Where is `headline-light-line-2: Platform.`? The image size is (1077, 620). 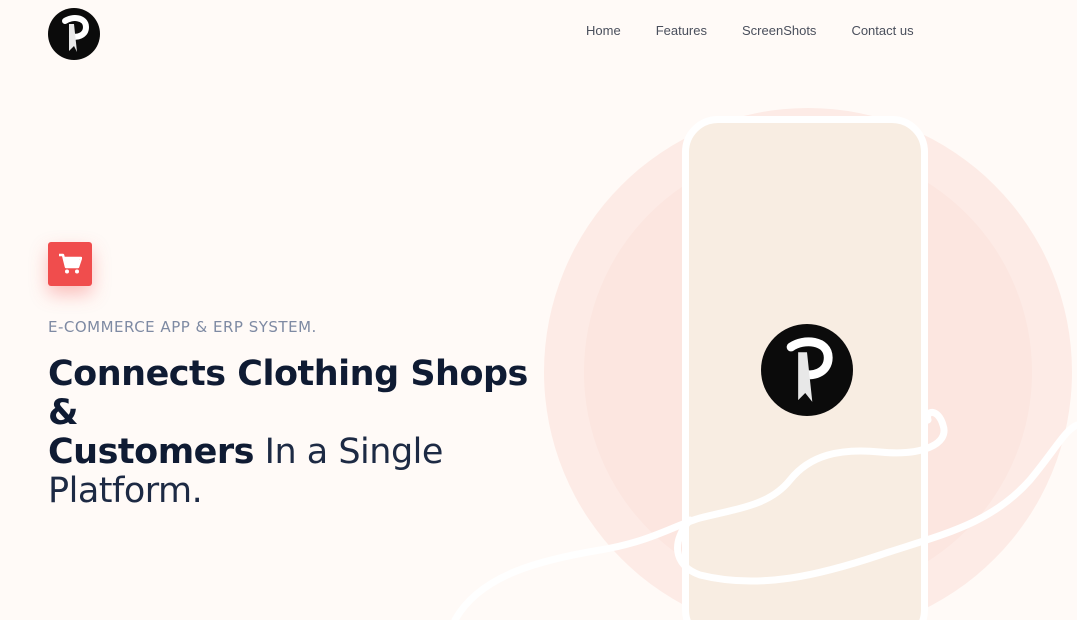
headline-light-line-2: Platform. is located at coordinates (125, 491).